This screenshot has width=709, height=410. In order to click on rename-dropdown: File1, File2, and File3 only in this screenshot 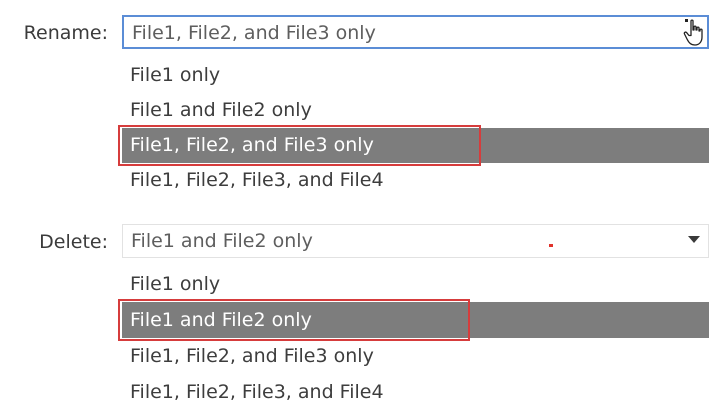, I will do `click(415, 32)`.